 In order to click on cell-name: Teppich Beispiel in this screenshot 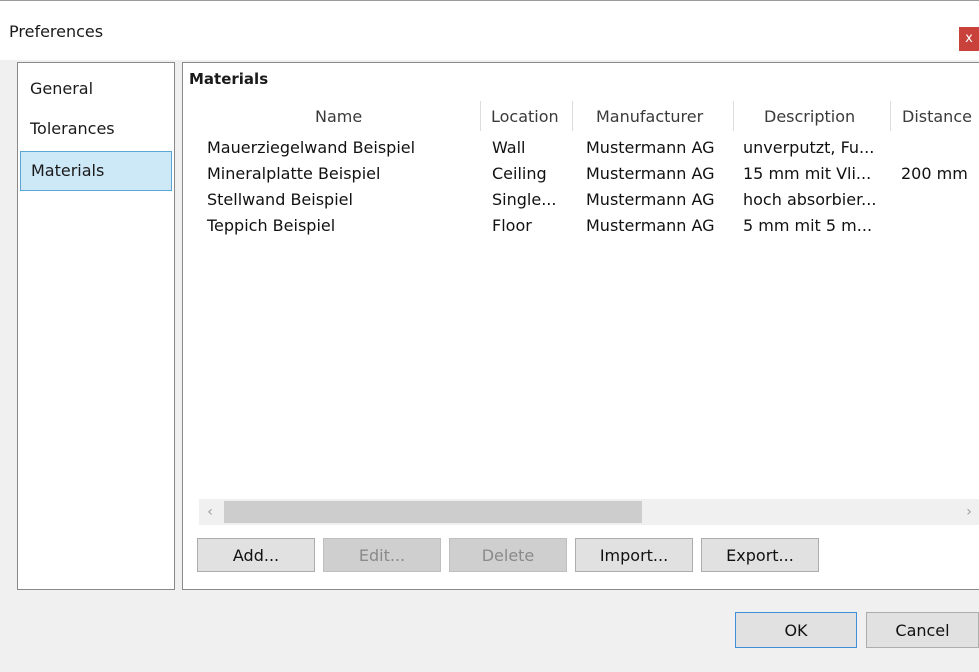, I will do `click(271, 225)`.